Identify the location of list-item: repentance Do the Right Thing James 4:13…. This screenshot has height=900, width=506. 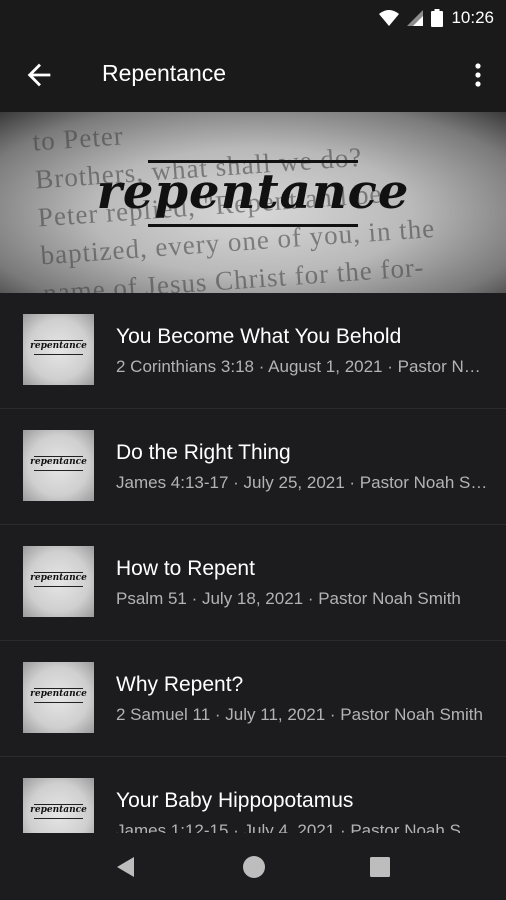
(253, 467).